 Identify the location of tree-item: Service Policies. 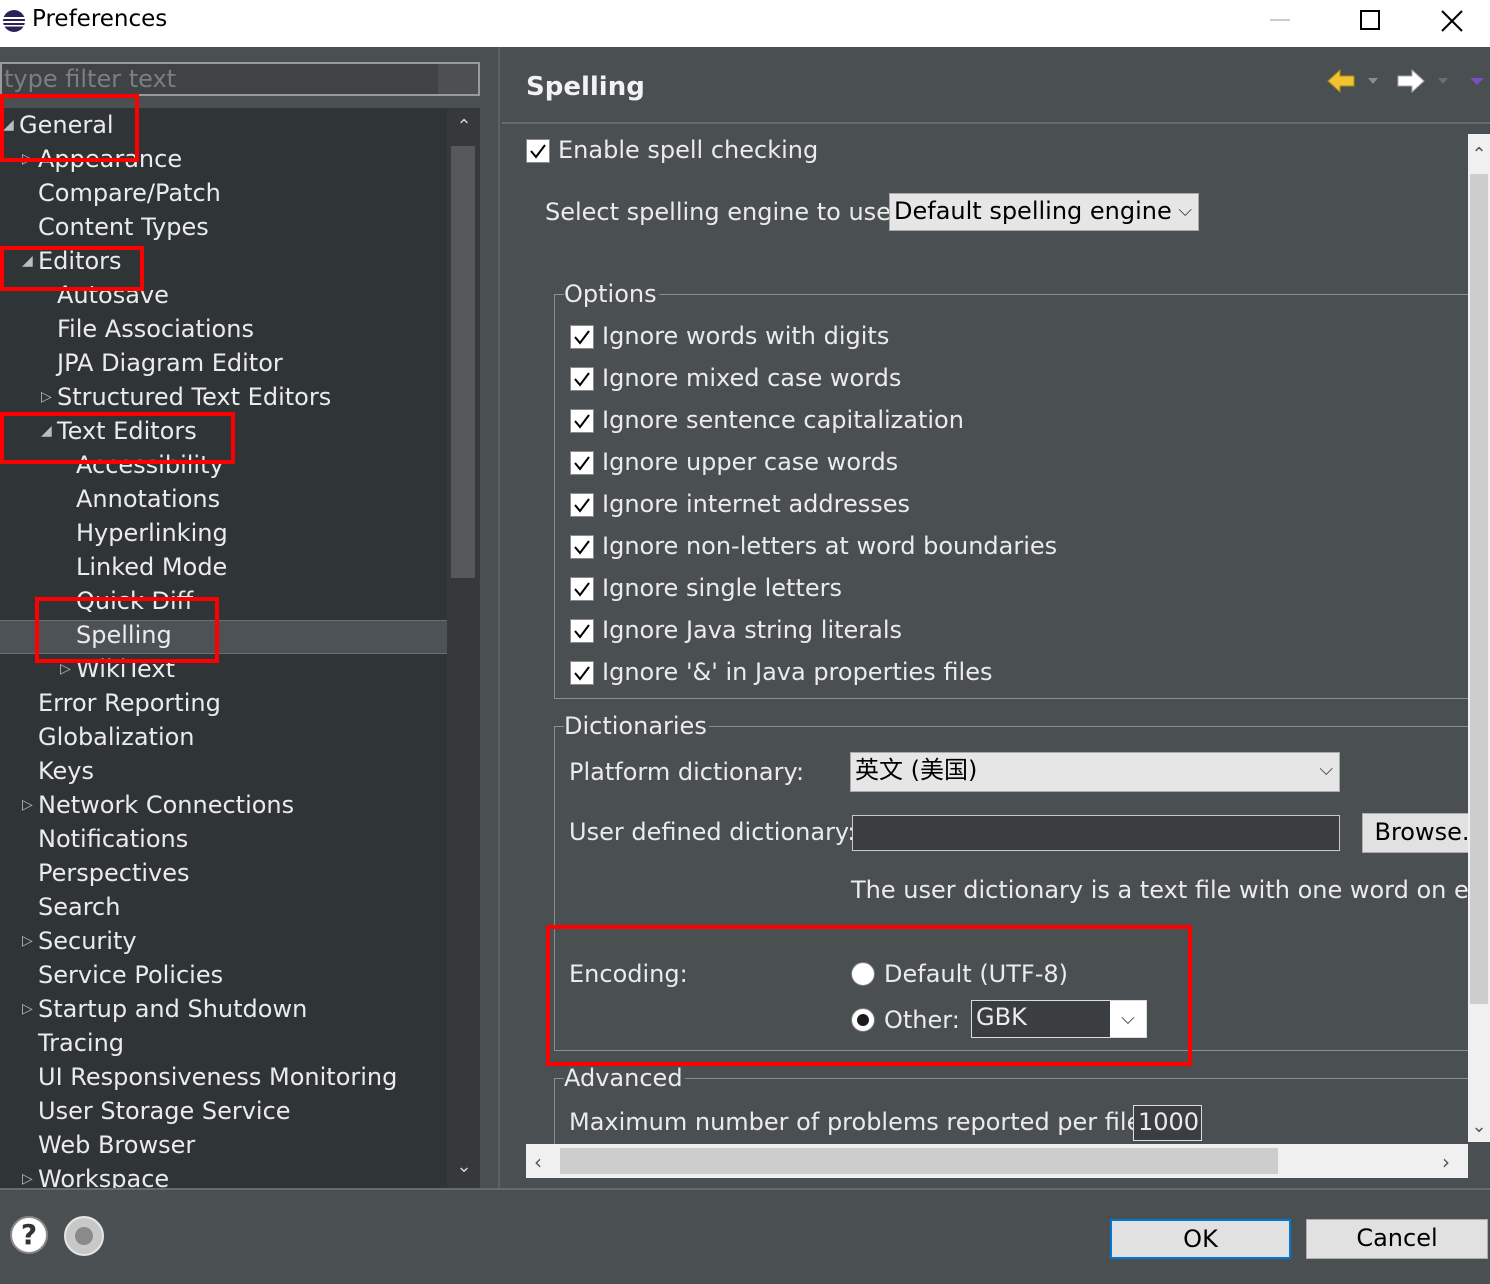
(130, 975).